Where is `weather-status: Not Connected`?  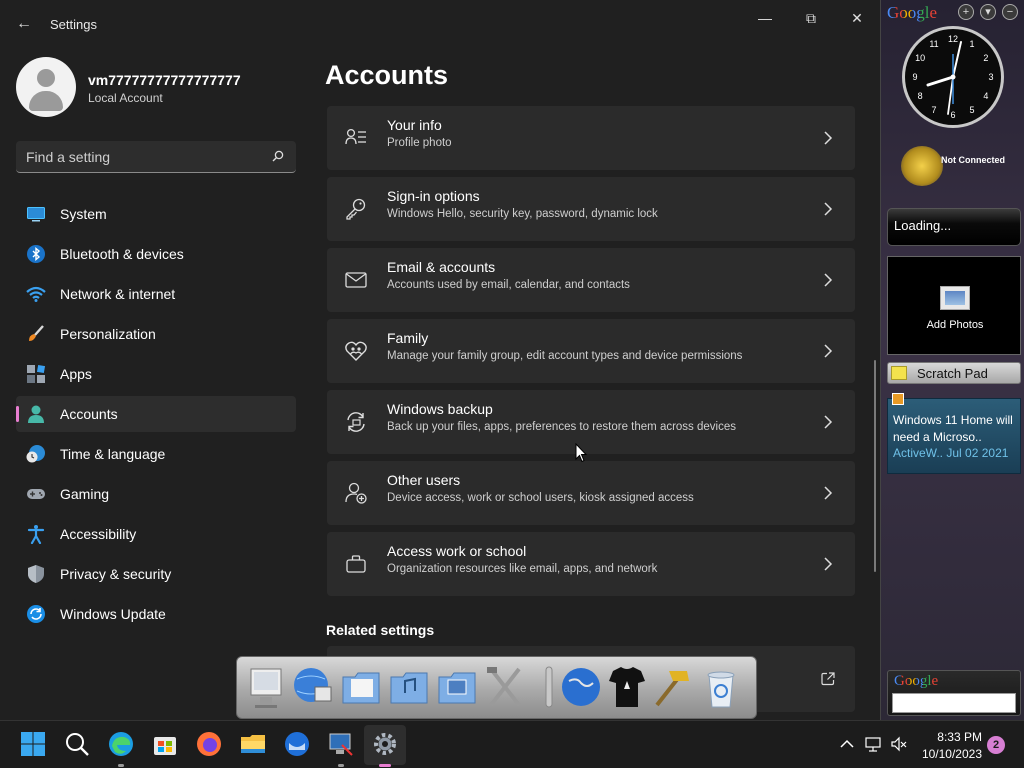
weather-status: Not Connected is located at coordinates (973, 160).